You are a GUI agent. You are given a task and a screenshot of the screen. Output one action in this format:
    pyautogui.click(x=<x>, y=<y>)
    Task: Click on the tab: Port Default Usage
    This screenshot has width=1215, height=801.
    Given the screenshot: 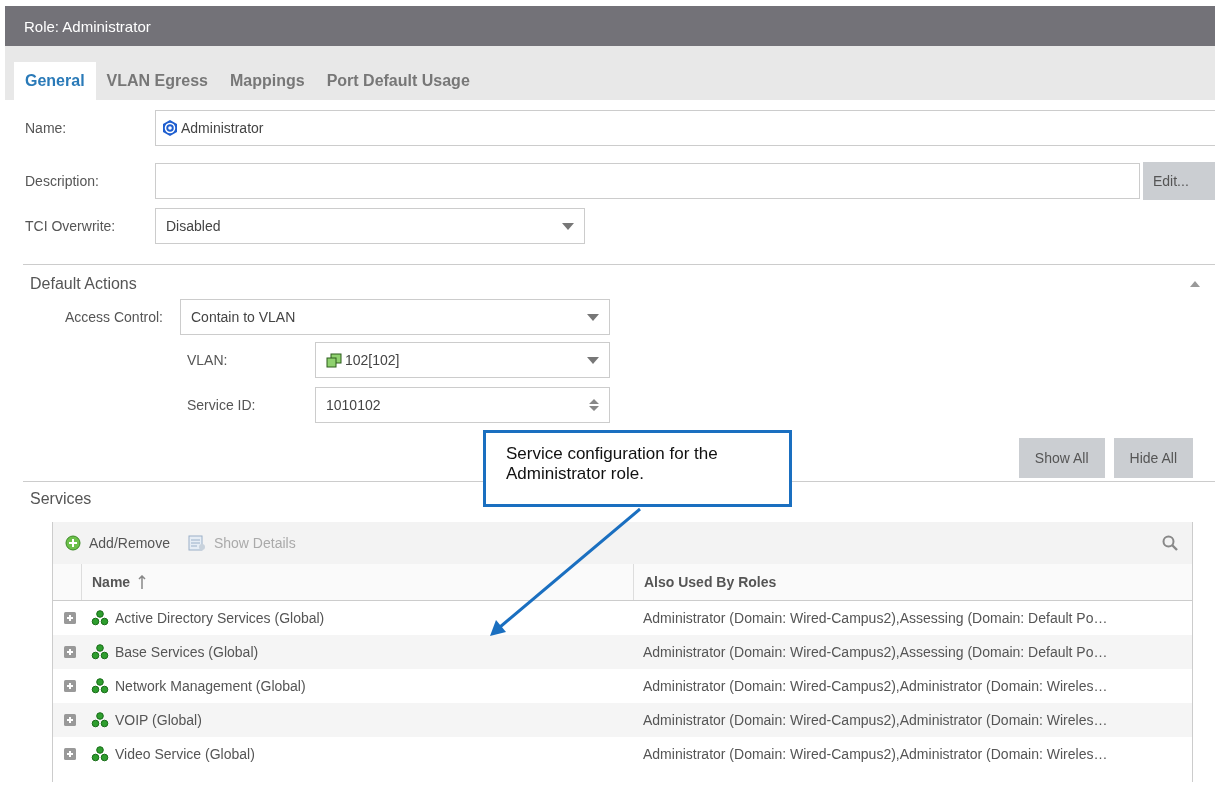 What is the action you would take?
    pyautogui.click(x=398, y=81)
    